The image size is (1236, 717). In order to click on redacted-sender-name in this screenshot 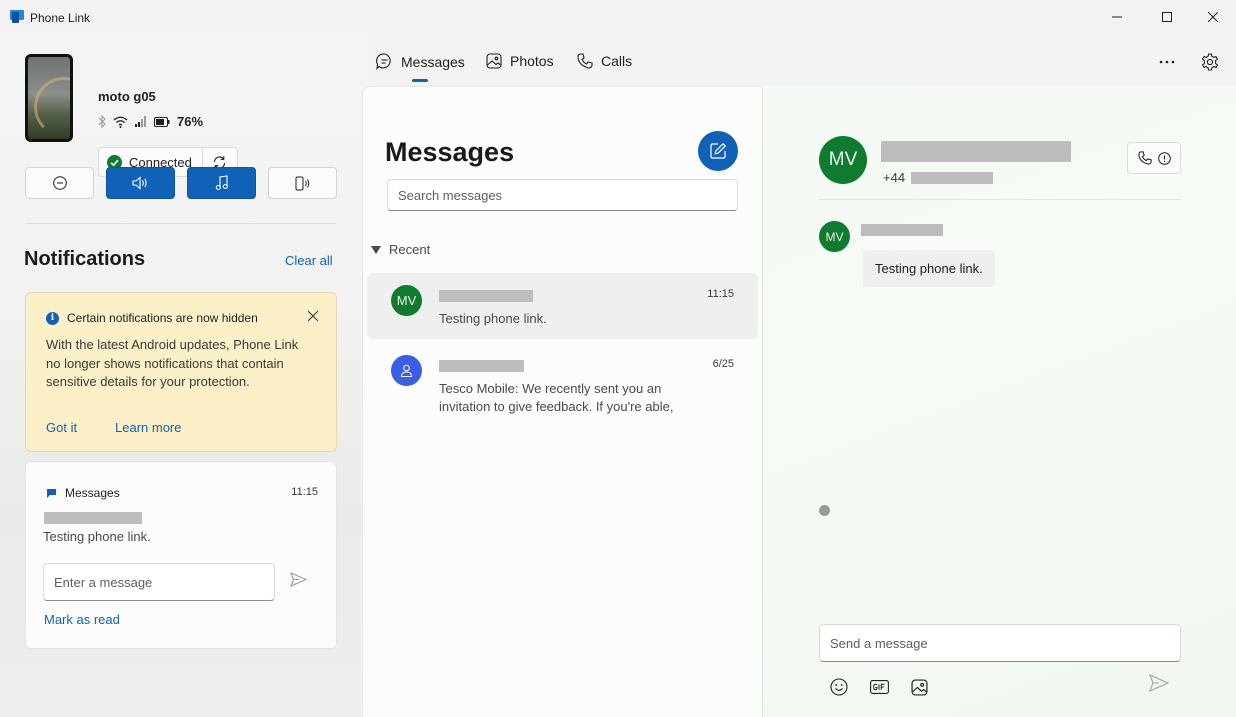, I will do `click(902, 230)`.